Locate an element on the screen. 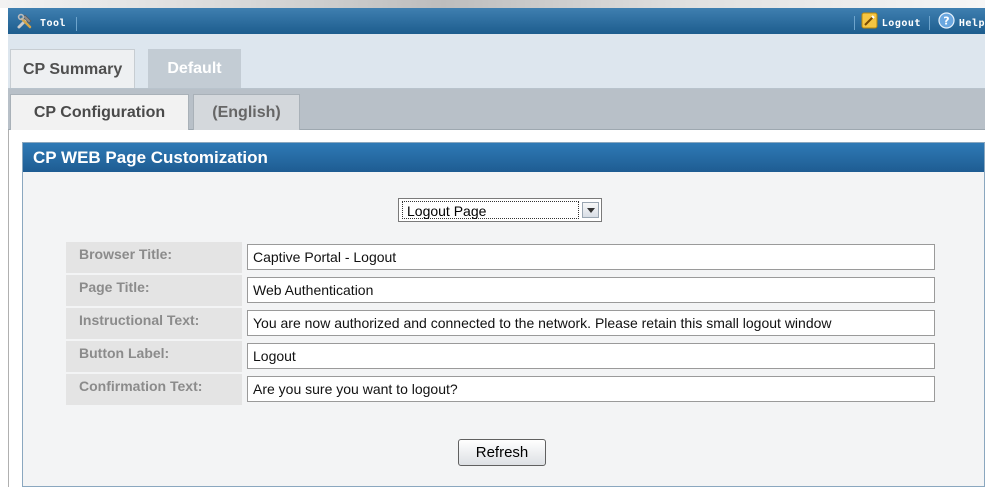 The image size is (985, 487). instructional-text-label: Instructional Text: is located at coordinates (154, 323).